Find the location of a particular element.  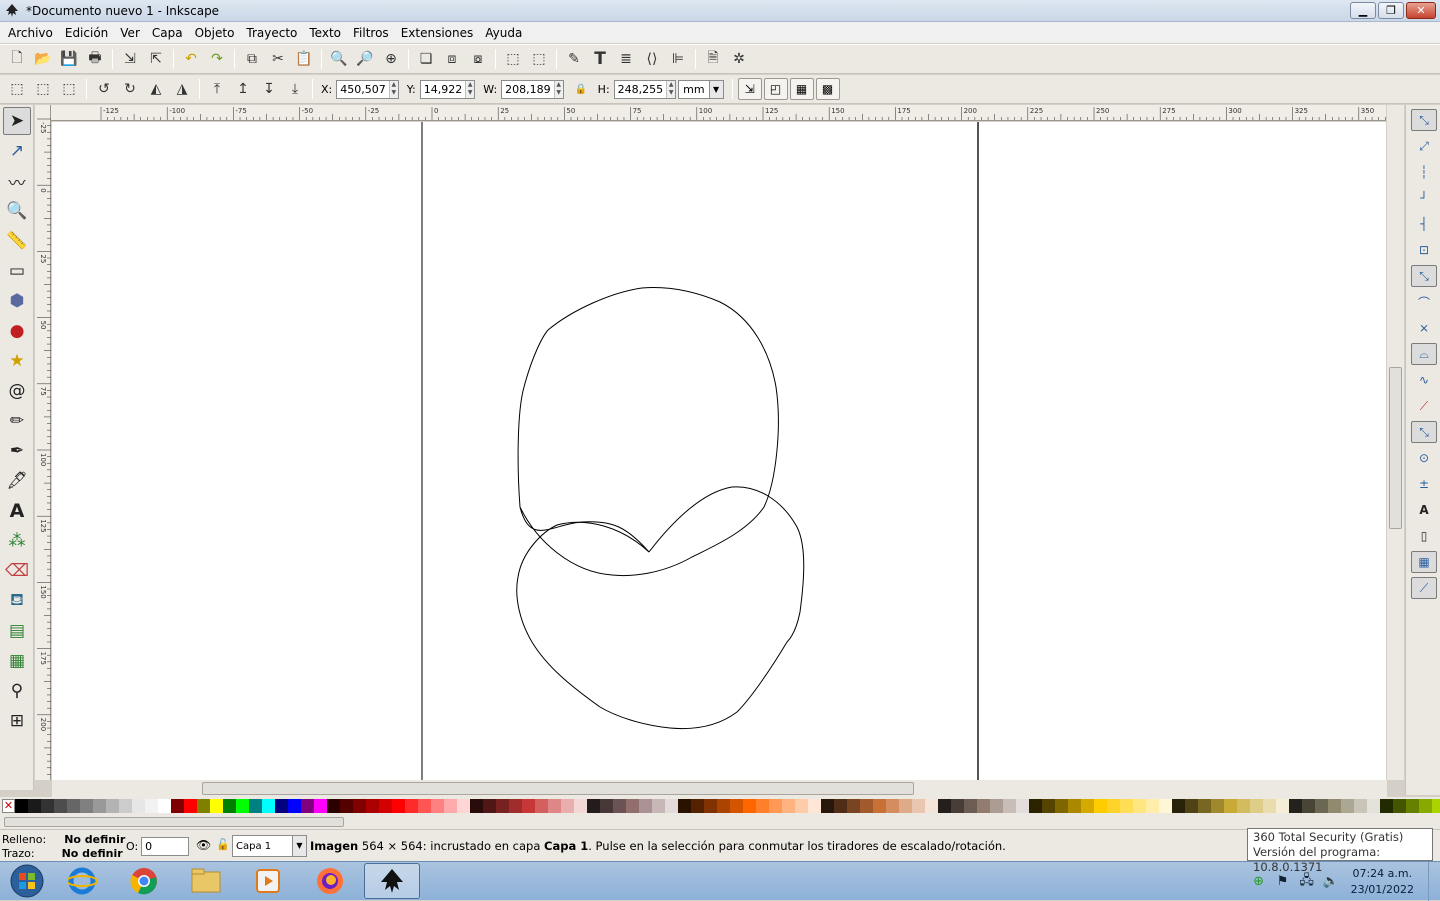

raise-to-top-icon: ⤒ is located at coordinates (217, 89).